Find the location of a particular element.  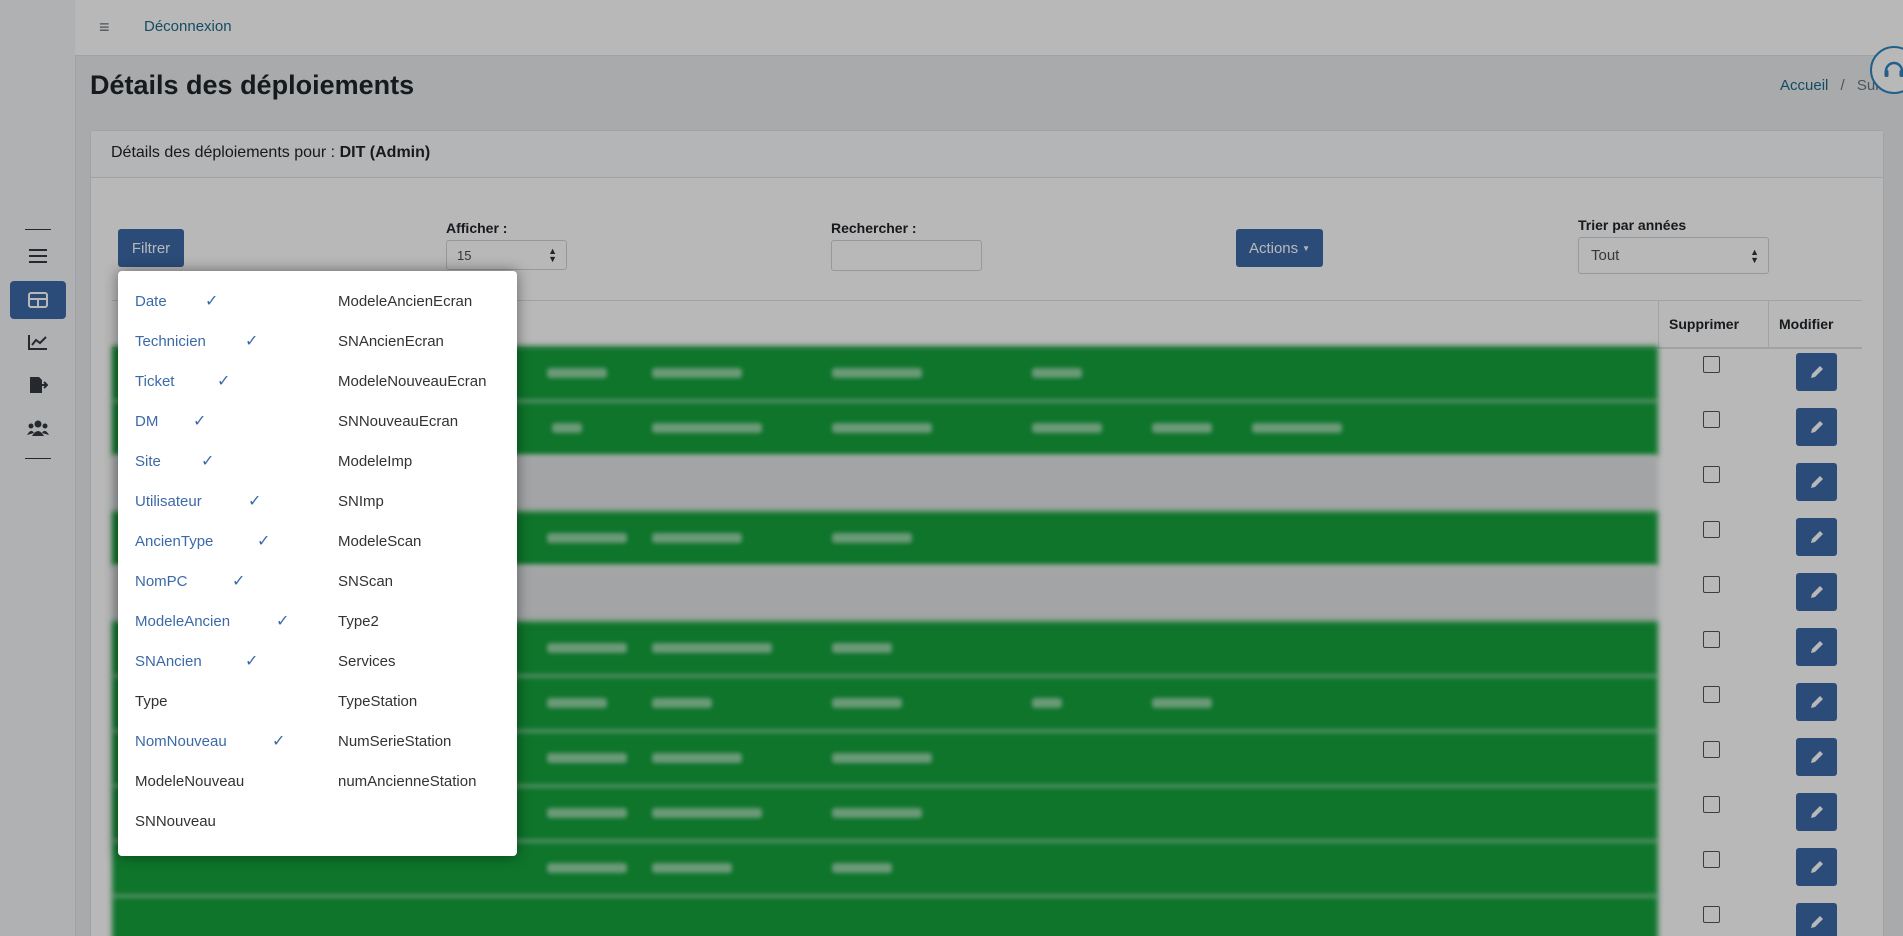

filter-option-ancientype: AncienType is located at coordinates (174, 542).